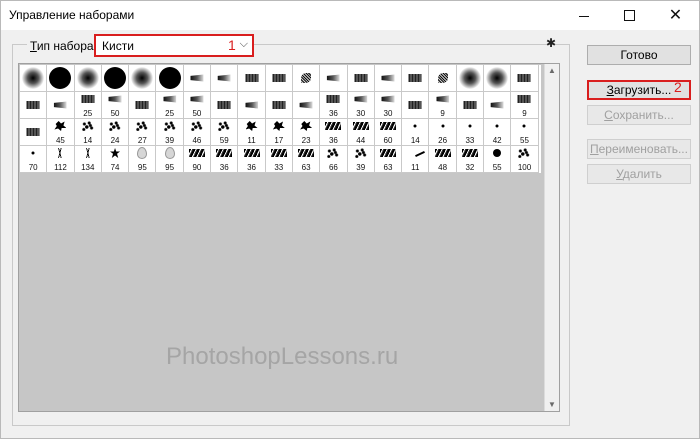 The height and width of the screenshot is (439, 700). Describe the element at coordinates (334, 159) in the screenshot. I see `brush-preset-cell: 66` at that location.